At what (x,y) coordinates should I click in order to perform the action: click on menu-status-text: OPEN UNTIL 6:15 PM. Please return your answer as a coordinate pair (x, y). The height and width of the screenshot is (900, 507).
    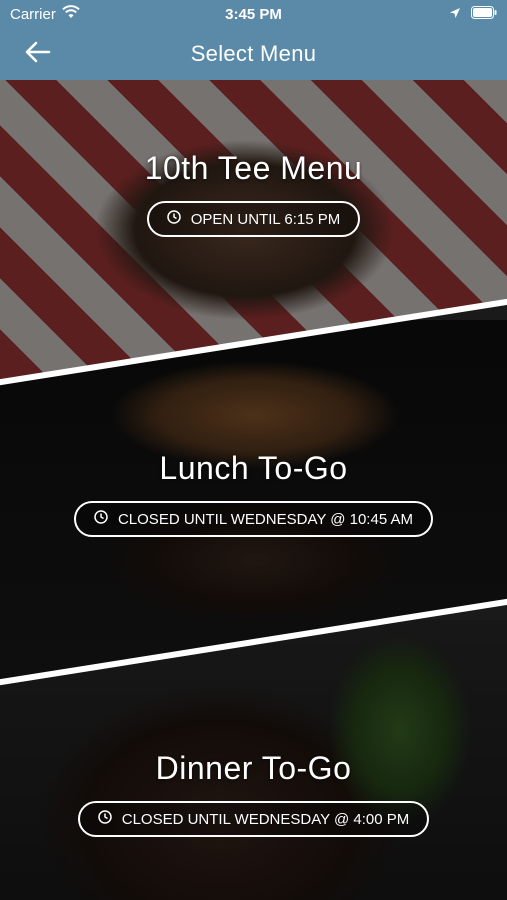
    Looking at the image, I should click on (265, 219).